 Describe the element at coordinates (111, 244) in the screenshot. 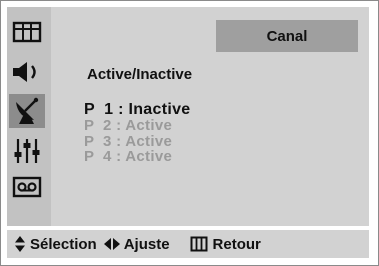

I see `left-right-arrows-icon` at that location.